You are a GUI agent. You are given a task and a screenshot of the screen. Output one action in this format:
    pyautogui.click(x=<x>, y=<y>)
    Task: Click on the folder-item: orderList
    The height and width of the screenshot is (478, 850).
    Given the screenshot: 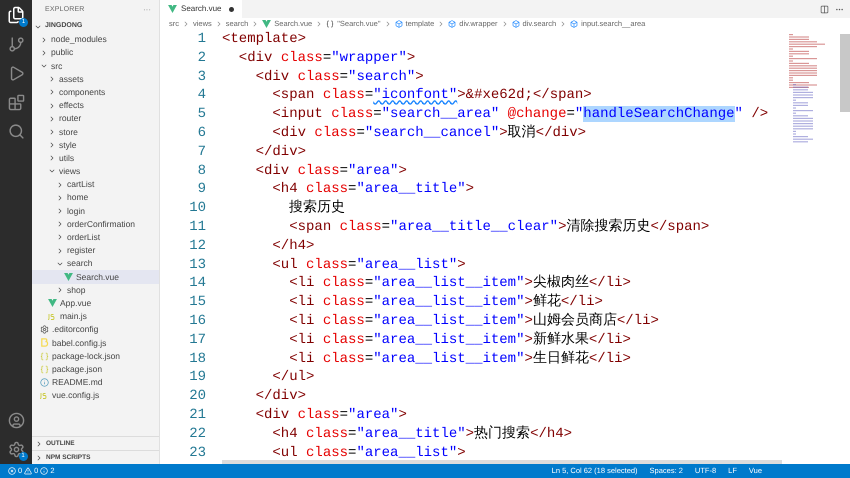 What is the action you would take?
    pyautogui.click(x=95, y=237)
    